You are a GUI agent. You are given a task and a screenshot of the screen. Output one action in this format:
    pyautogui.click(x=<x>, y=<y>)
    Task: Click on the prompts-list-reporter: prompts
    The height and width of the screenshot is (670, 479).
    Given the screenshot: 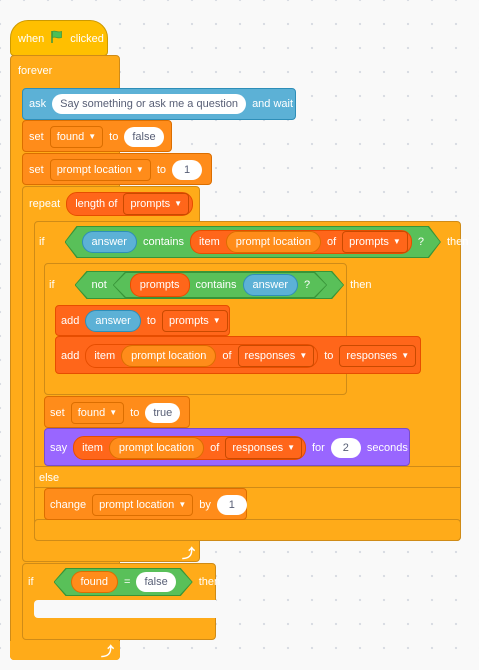 What is the action you would take?
    pyautogui.click(x=160, y=285)
    